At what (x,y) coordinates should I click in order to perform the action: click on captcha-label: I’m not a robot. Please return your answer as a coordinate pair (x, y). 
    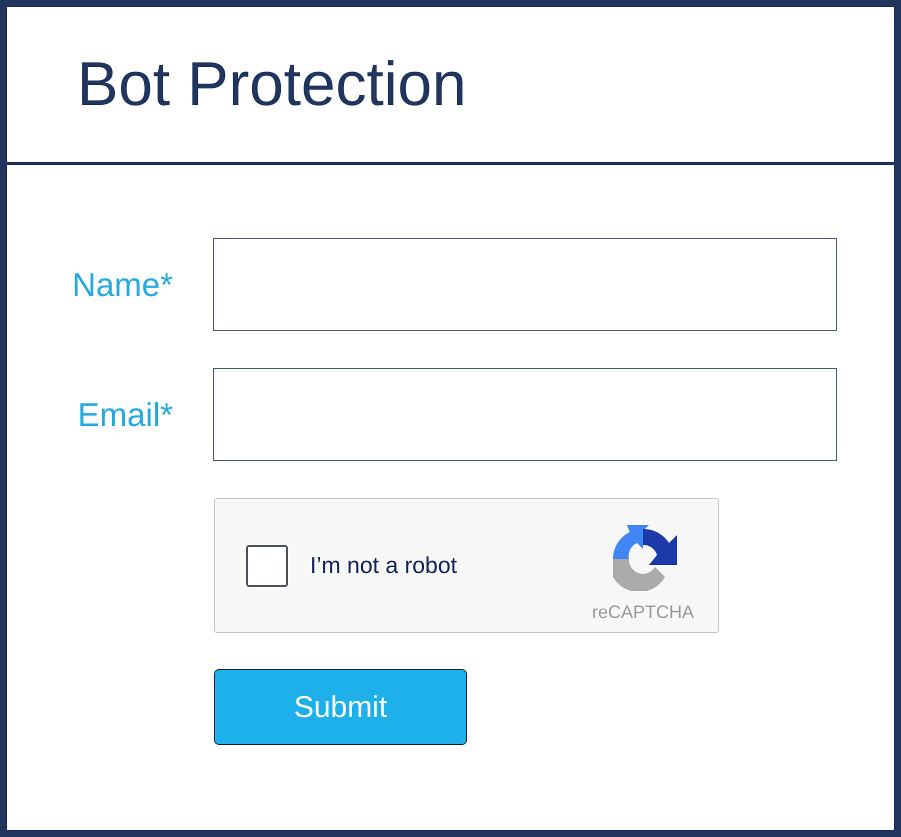
    Looking at the image, I should click on (384, 565).